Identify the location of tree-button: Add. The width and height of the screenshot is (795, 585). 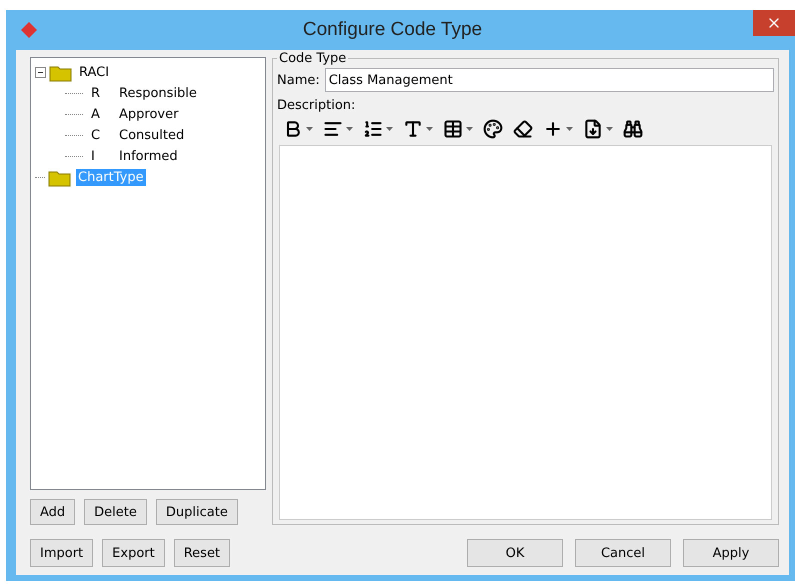
(53, 512).